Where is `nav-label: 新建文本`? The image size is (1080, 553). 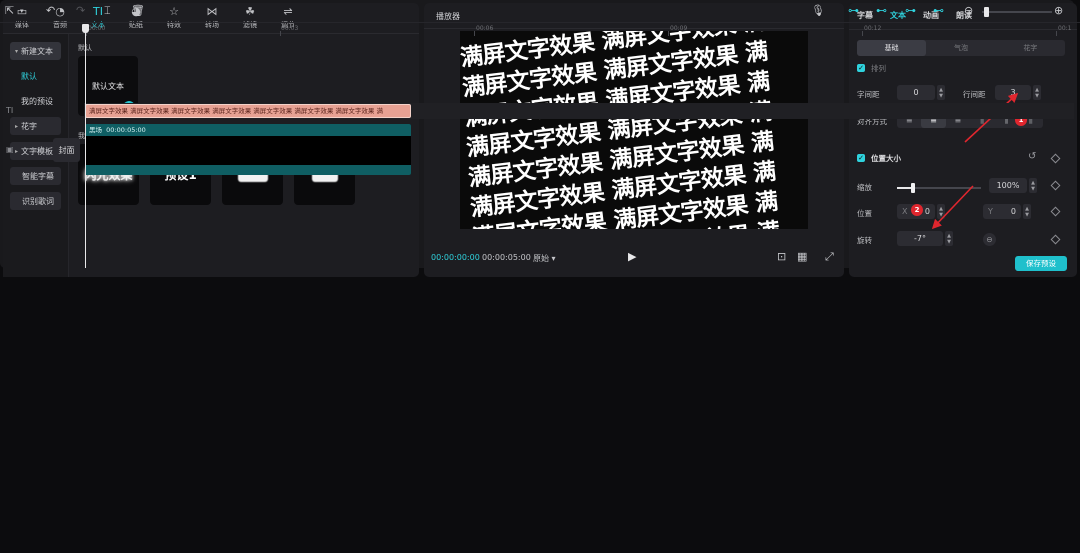
nav-label: 新建文本 is located at coordinates (37, 51).